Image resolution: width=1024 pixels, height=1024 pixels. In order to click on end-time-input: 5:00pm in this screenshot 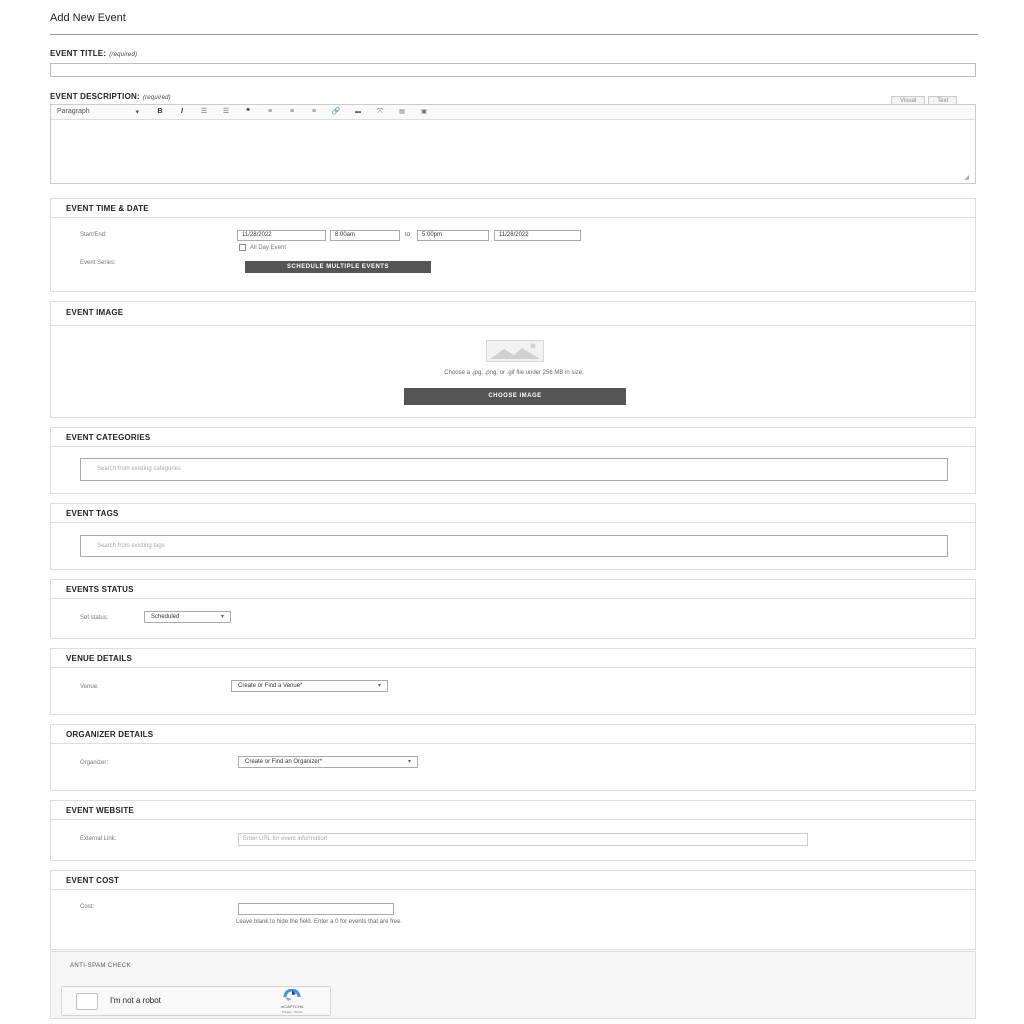, I will do `click(453, 235)`.